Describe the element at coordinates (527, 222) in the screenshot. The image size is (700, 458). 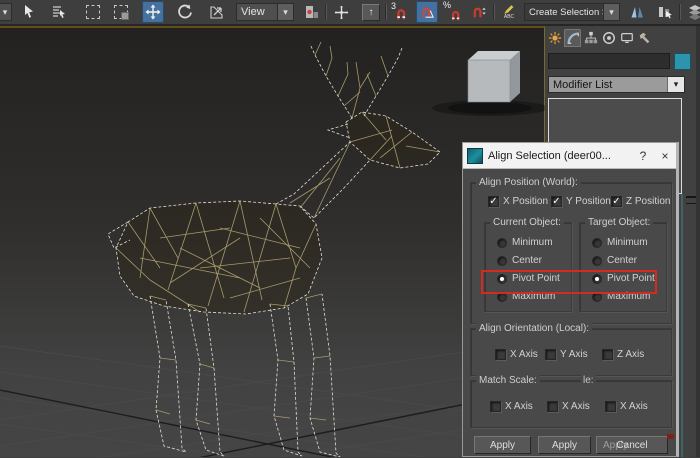
I see `current-object-legend: Current Object:` at that location.